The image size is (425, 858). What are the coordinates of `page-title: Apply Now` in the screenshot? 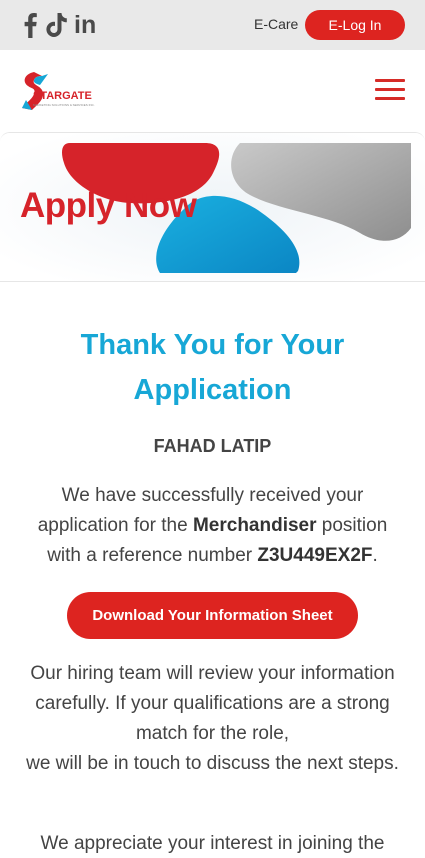 It's located at (108, 205).